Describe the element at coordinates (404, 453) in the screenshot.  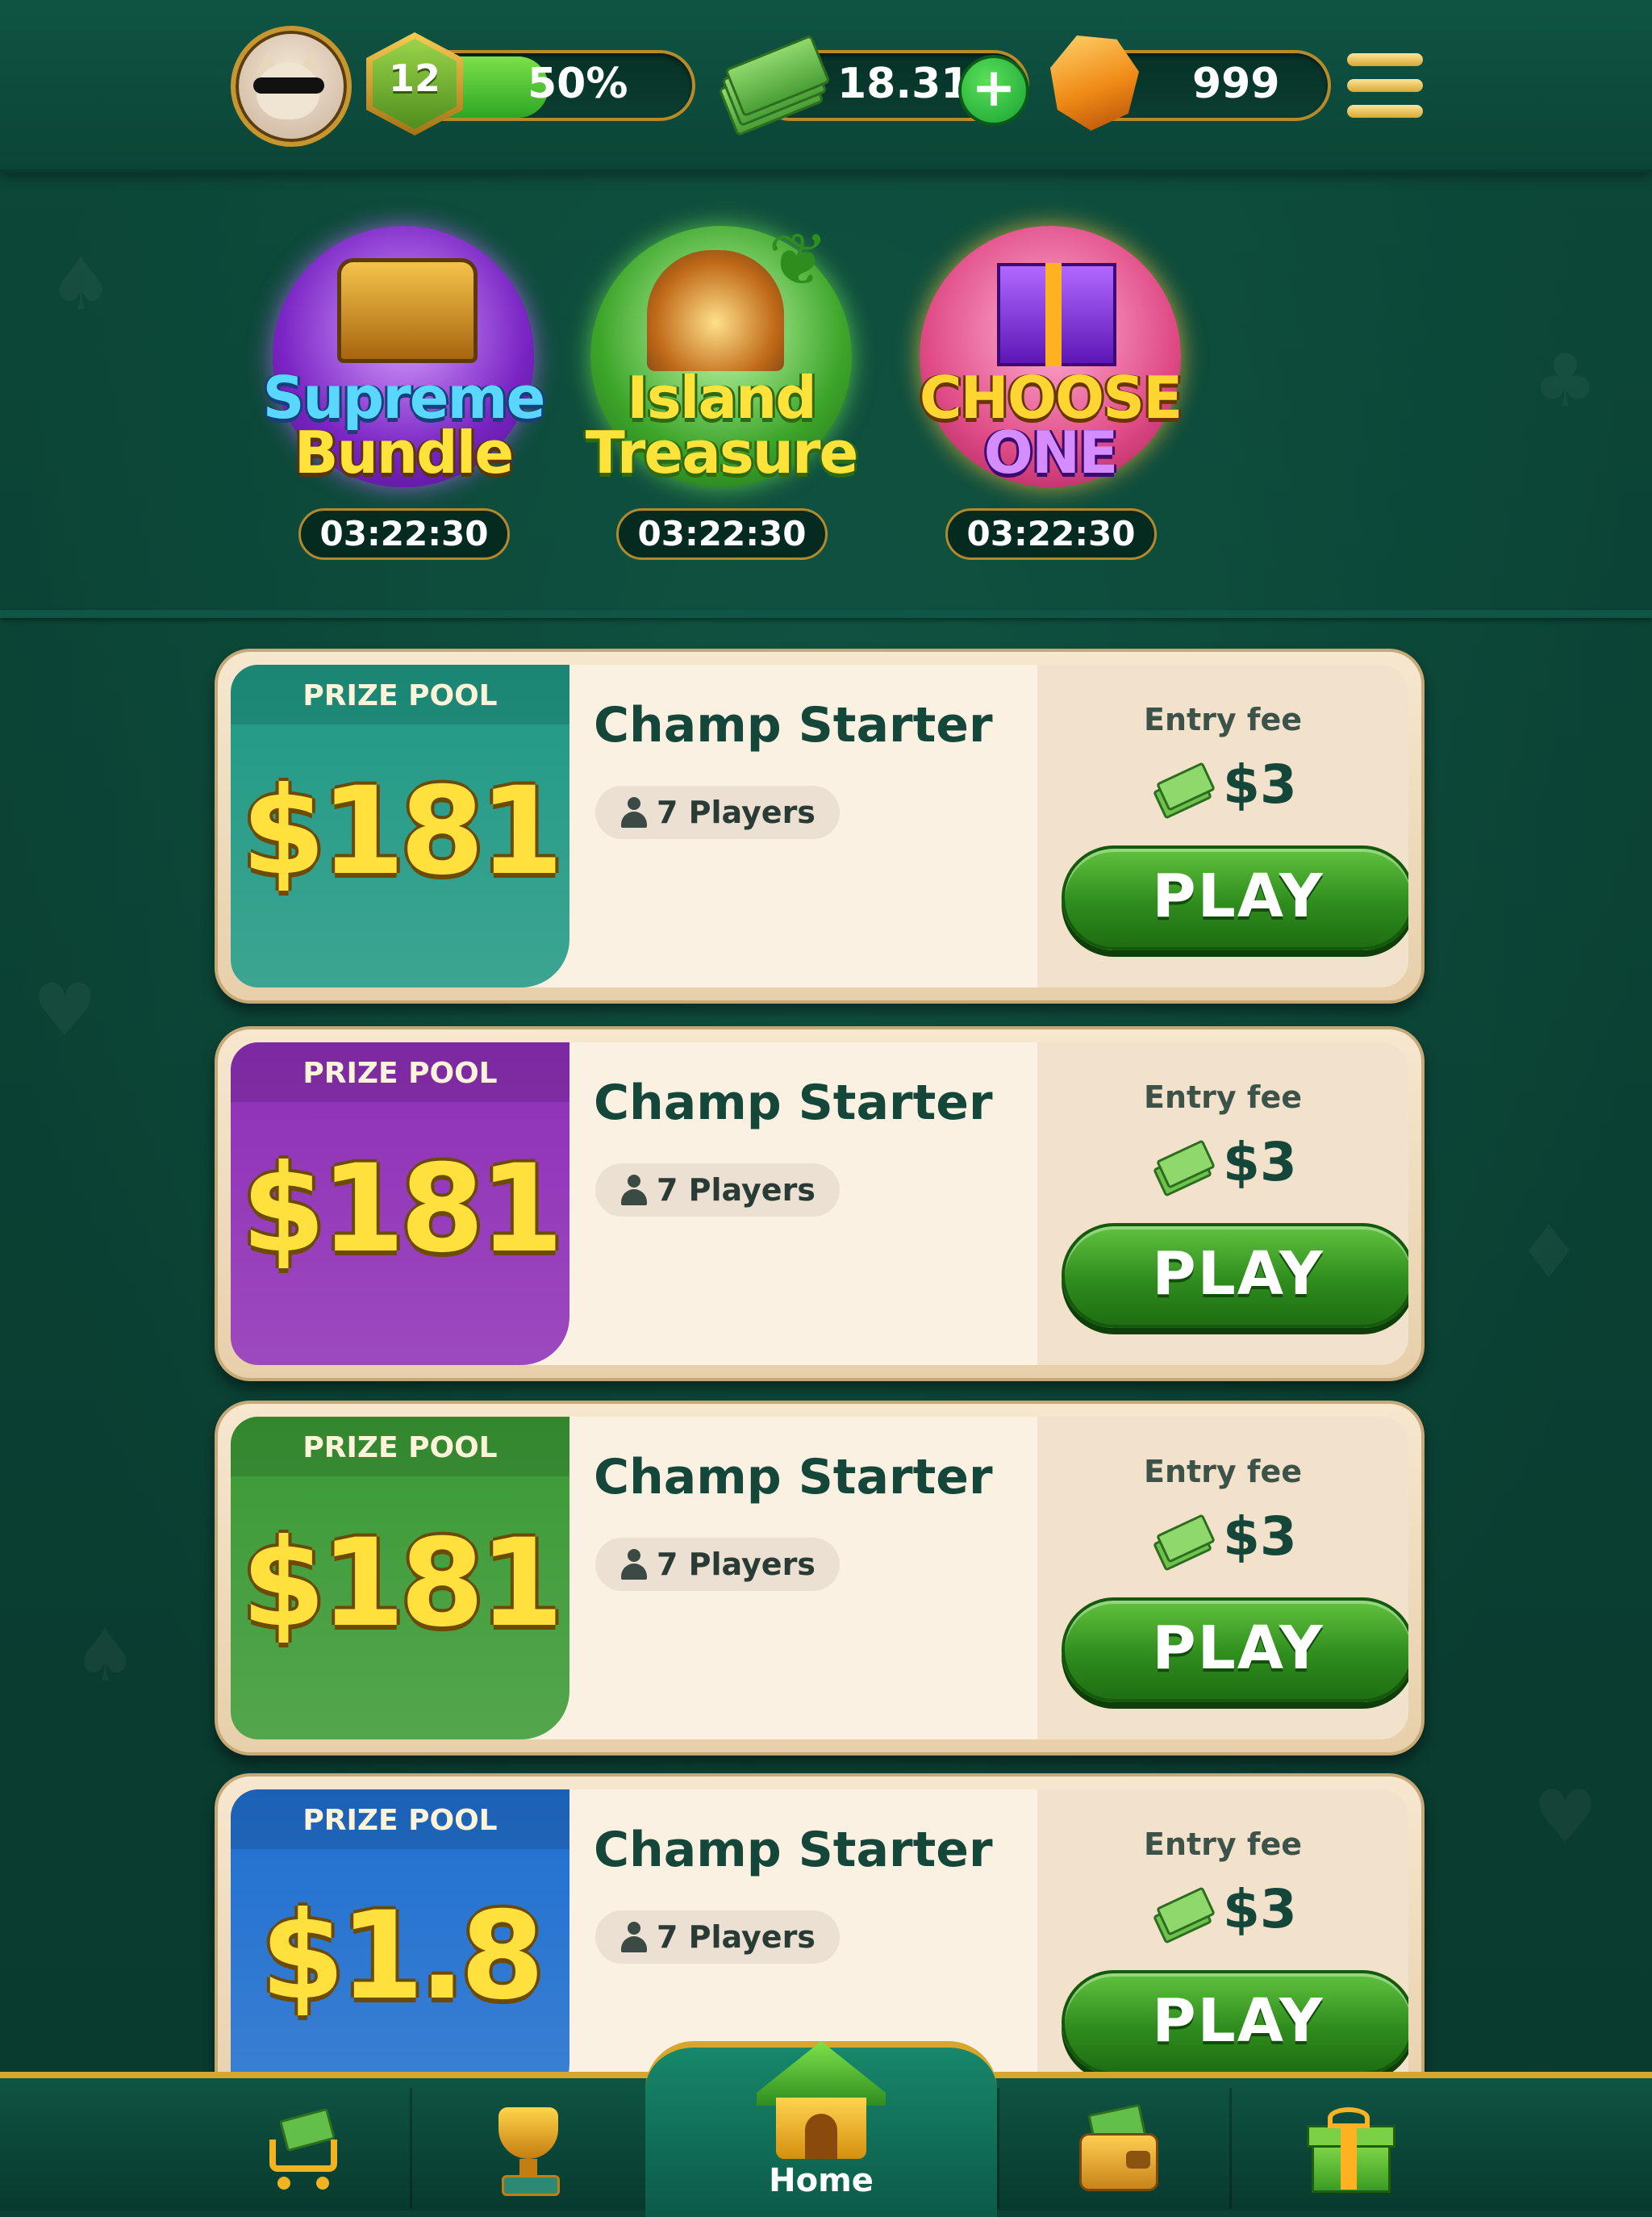
I see `offer-subtitle: Bundle` at that location.